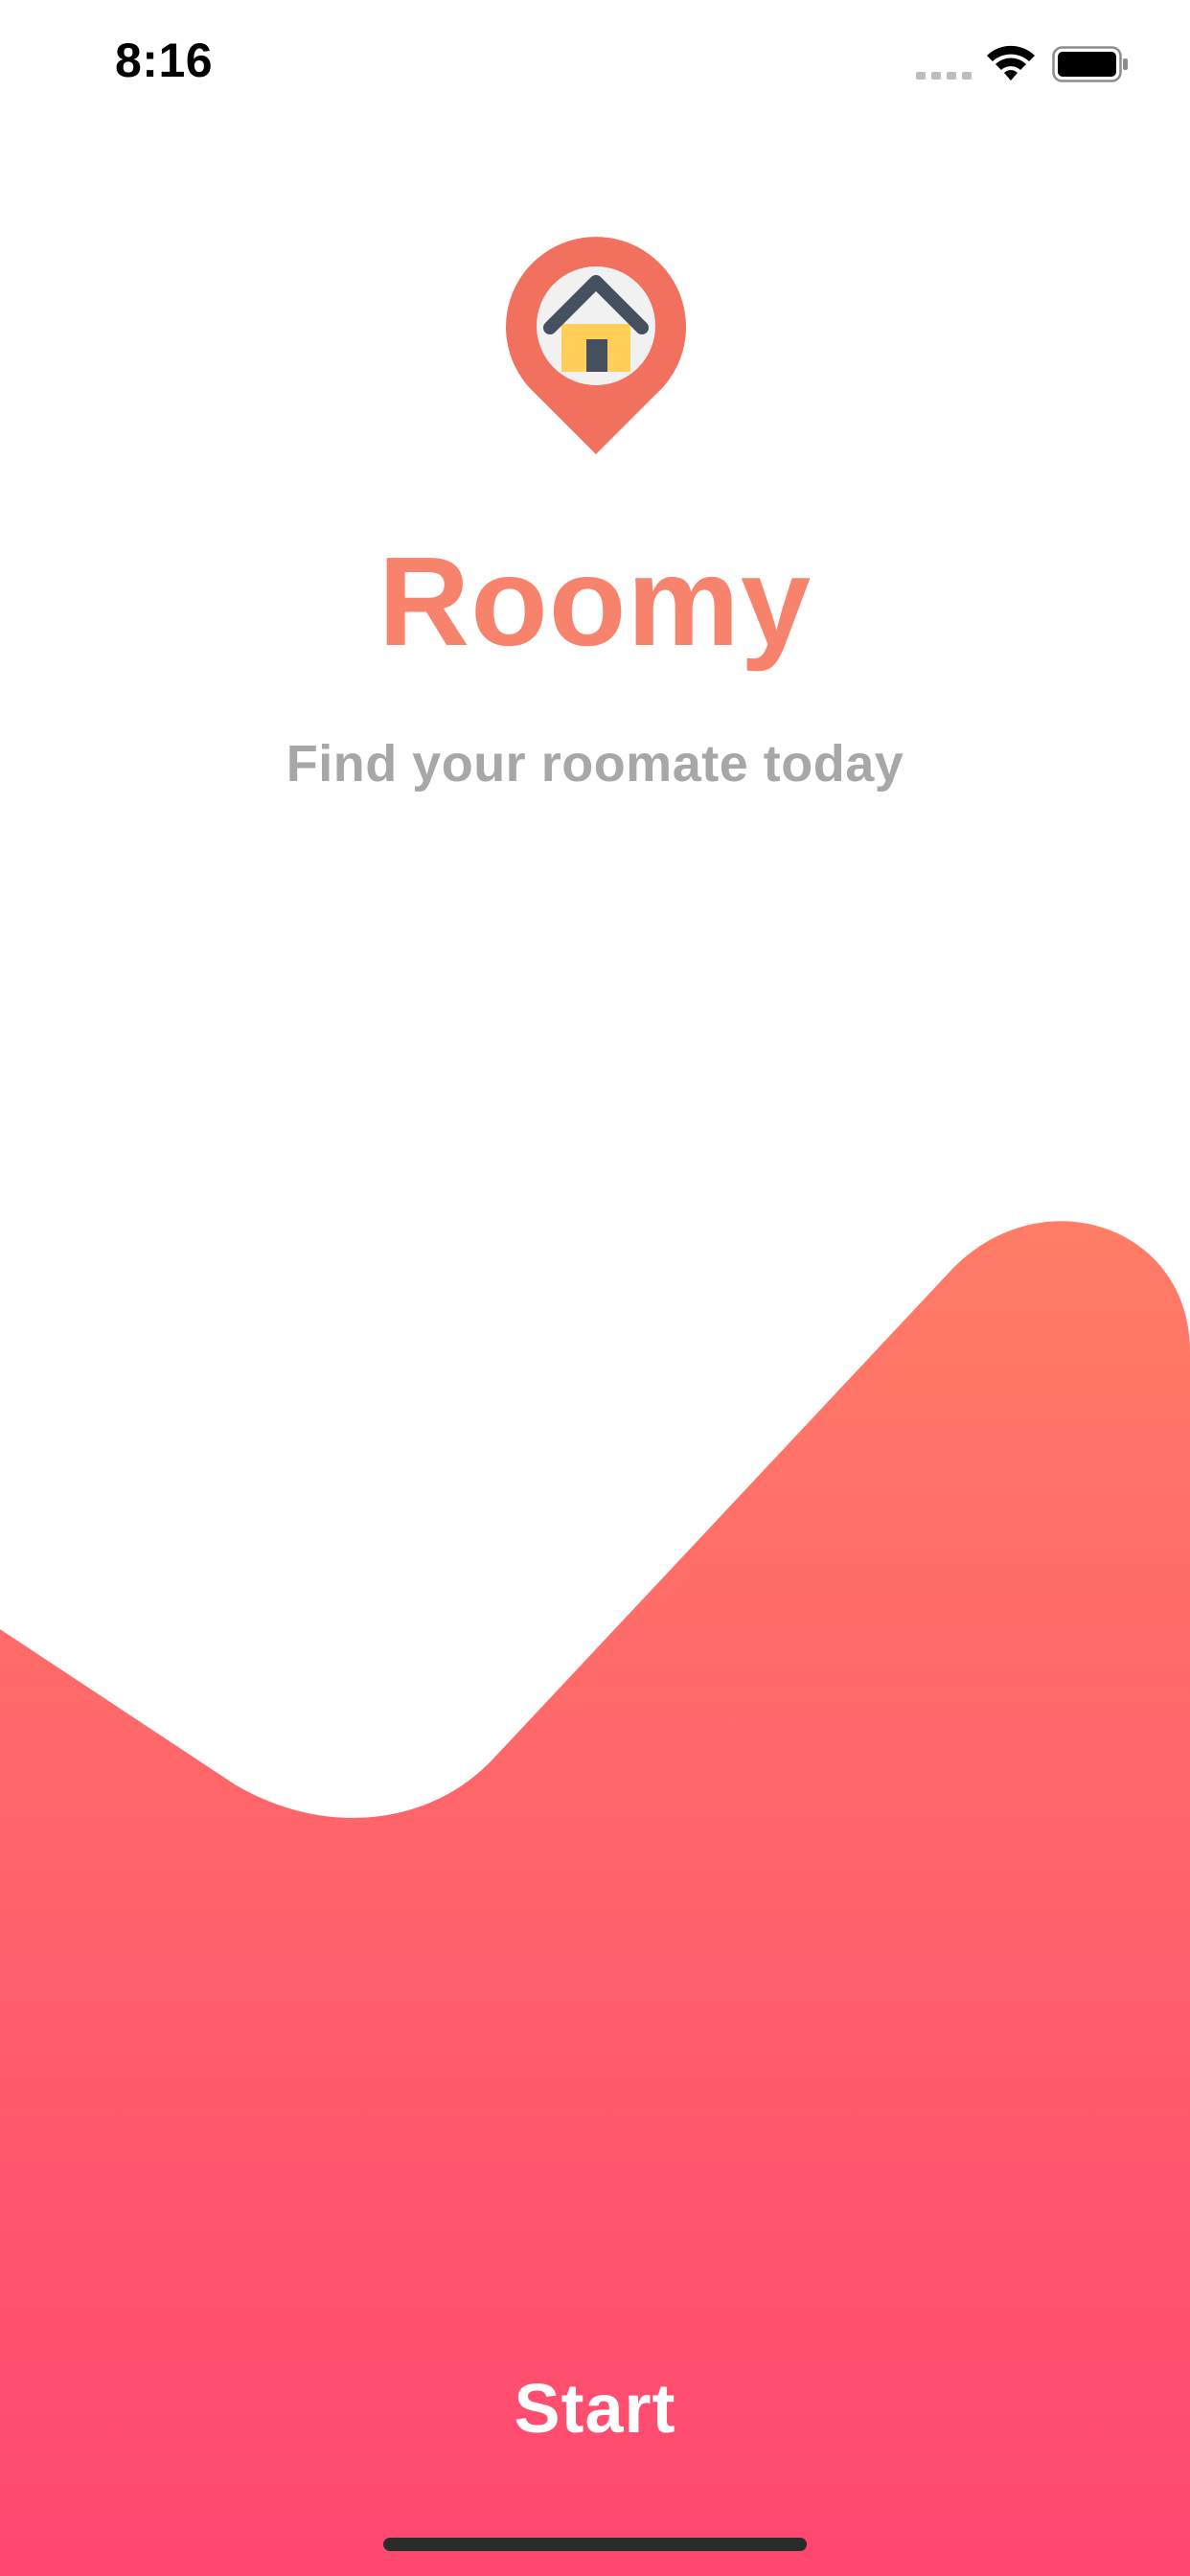 The image size is (1190, 2576). I want to click on battery-icon, so click(1090, 64).